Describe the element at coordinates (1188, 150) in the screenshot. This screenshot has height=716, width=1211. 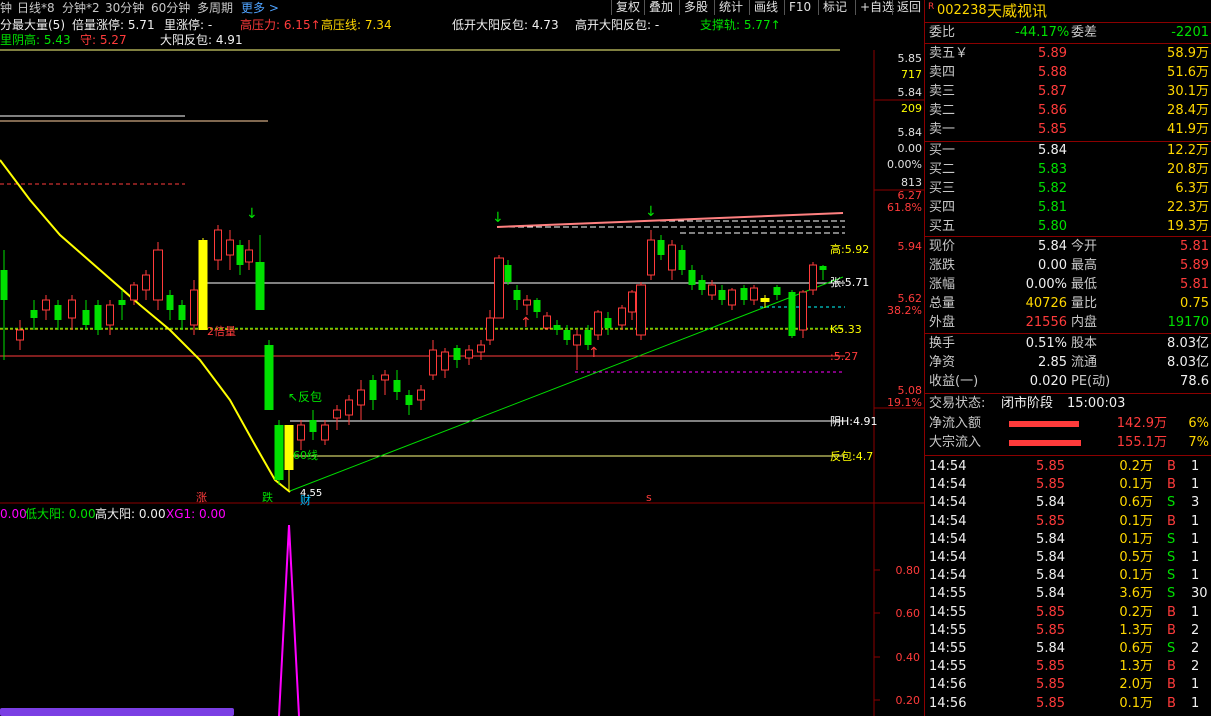
I see `buy-level-volume: 12.2万` at that location.